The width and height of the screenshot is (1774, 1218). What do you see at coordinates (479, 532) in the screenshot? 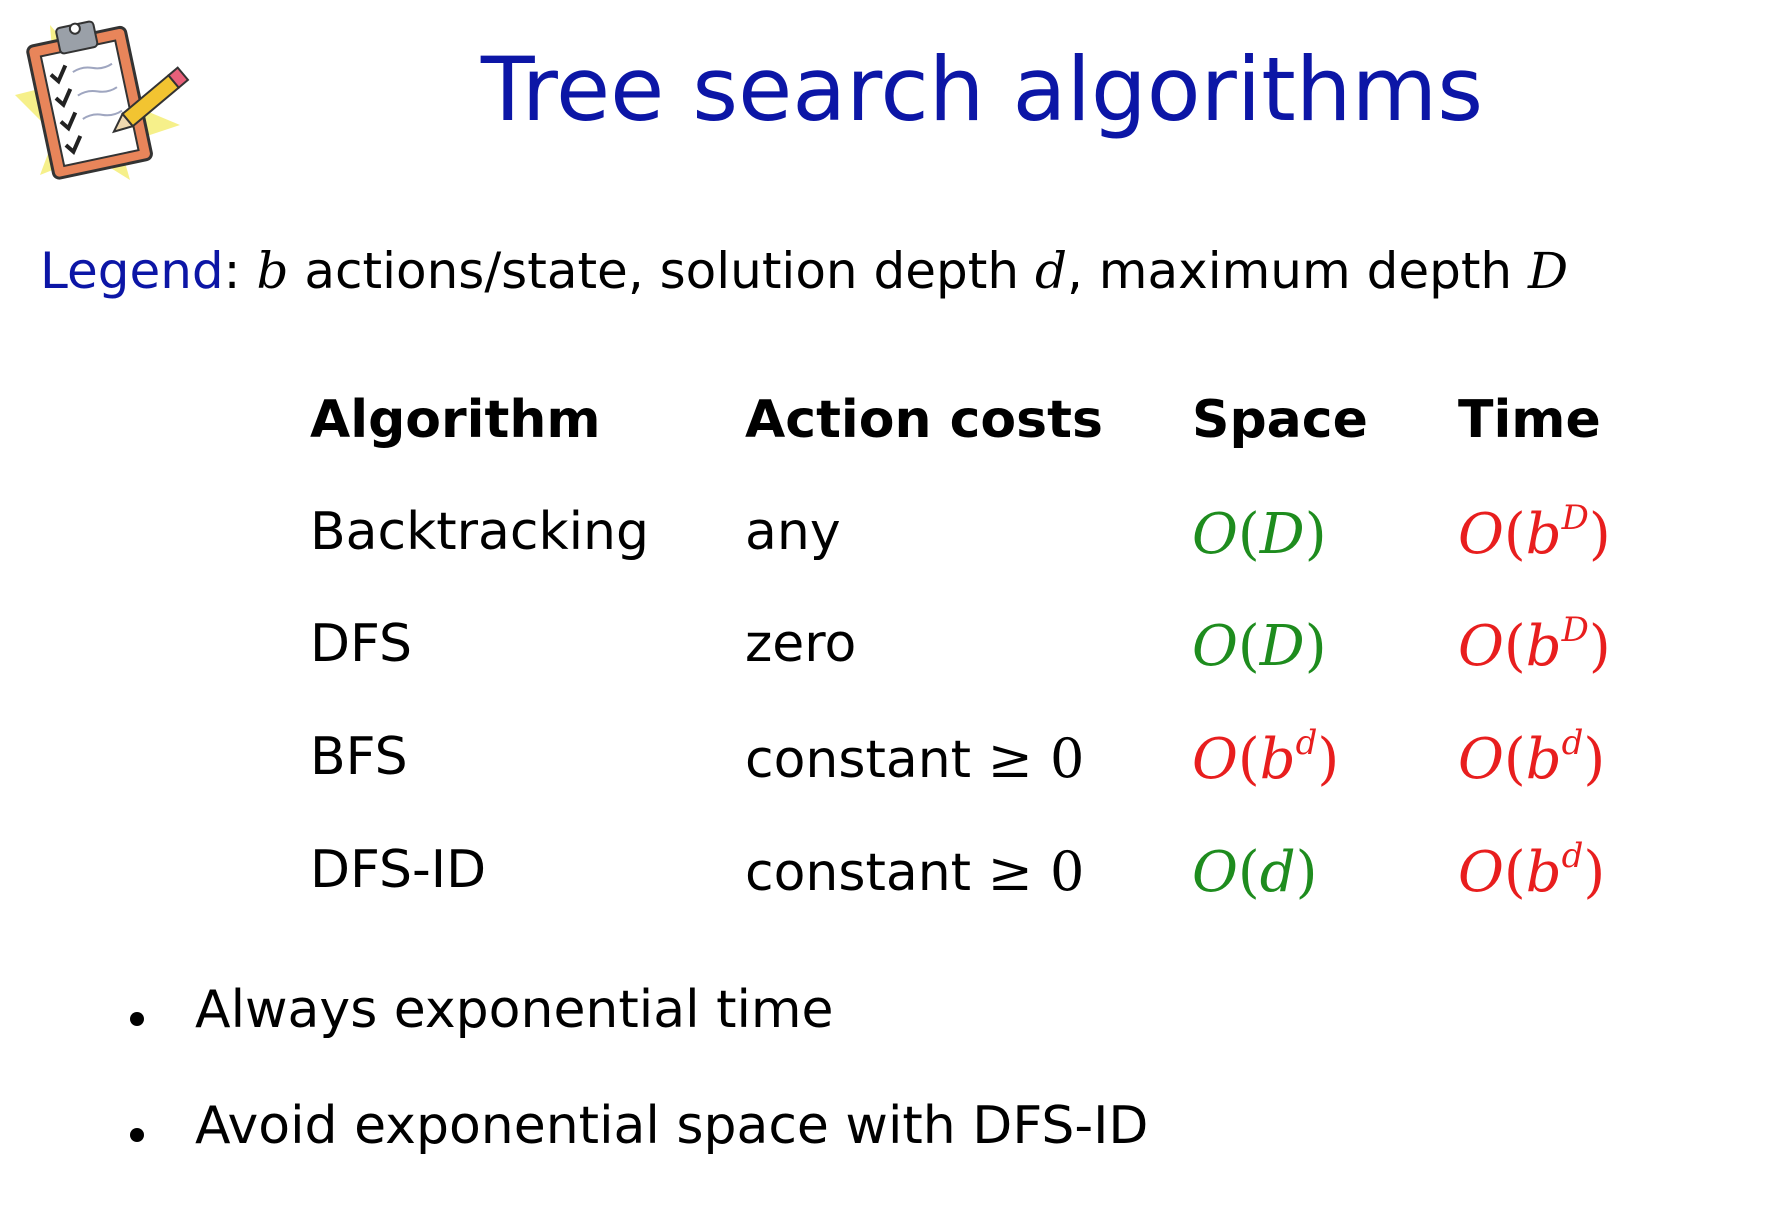
I see `cell-algorithm: Backtracking` at bounding box center [479, 532].